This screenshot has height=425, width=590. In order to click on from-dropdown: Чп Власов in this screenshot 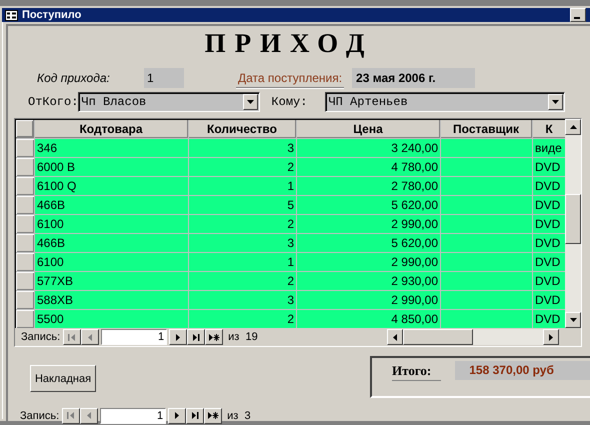, I will do `click(169, 102)`.